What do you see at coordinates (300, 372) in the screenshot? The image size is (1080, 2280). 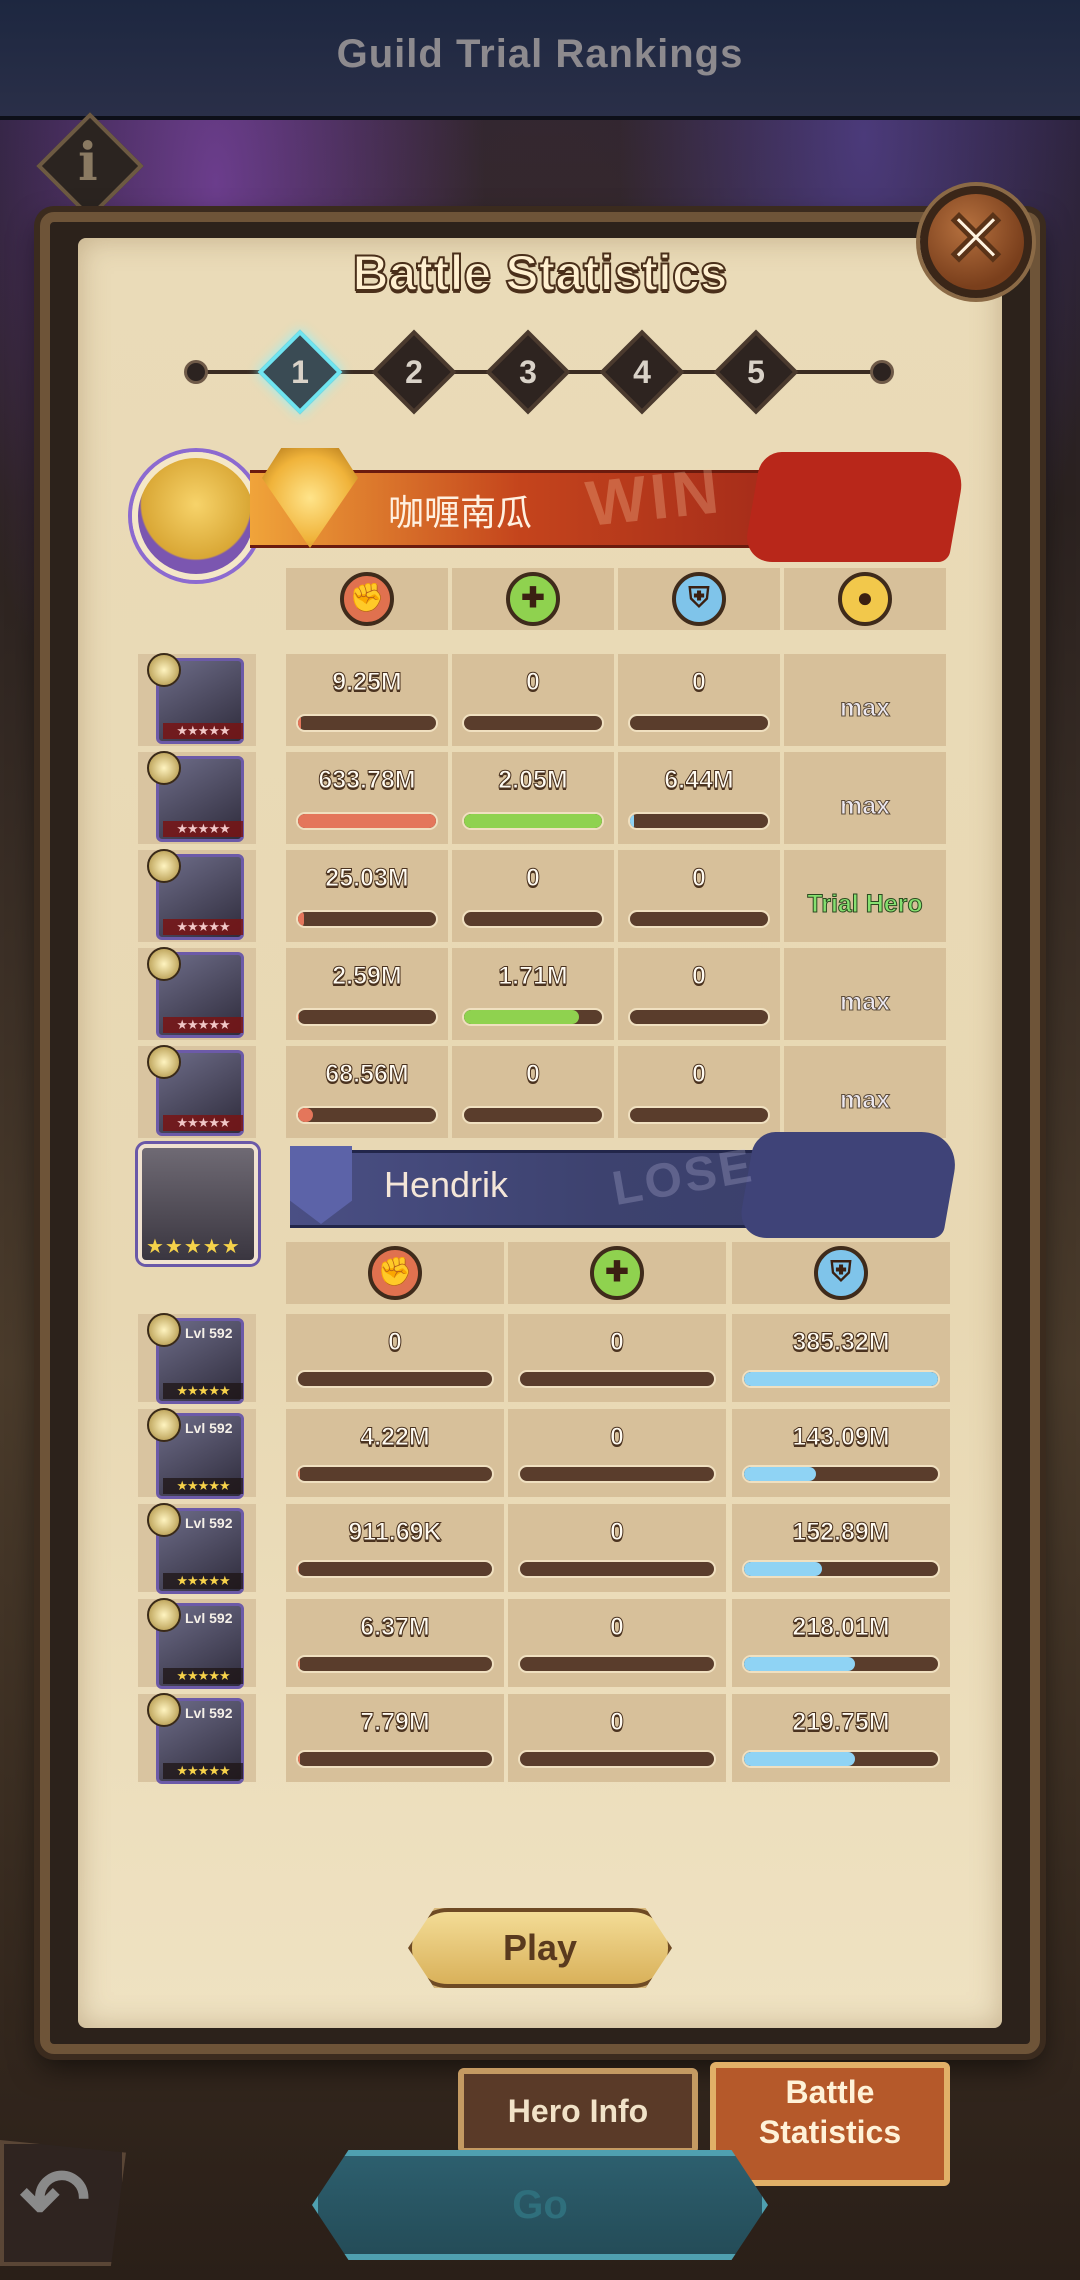 I see `round-tab-label-1: 1` at bounding box center [300, 372].